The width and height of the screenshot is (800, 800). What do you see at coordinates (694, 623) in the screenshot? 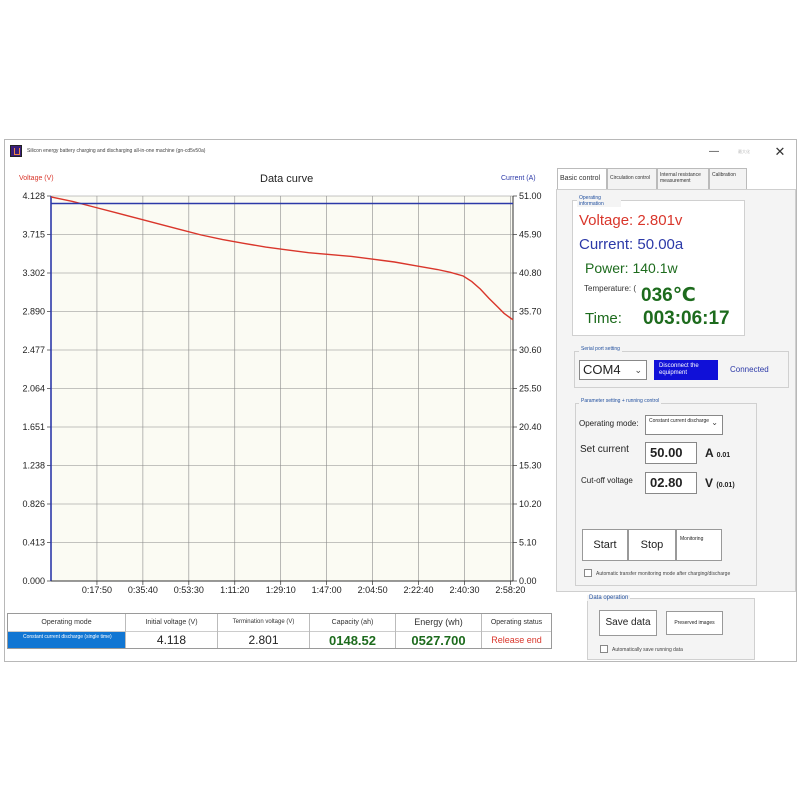
I see `preserved-images-button: Preserved images` at bounding box center [694, 623].